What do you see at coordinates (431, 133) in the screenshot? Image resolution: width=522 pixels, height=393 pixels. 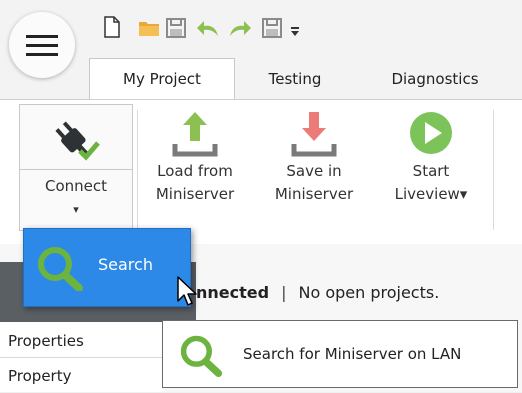 I see `play-icon` at bounding box center [431, 133].